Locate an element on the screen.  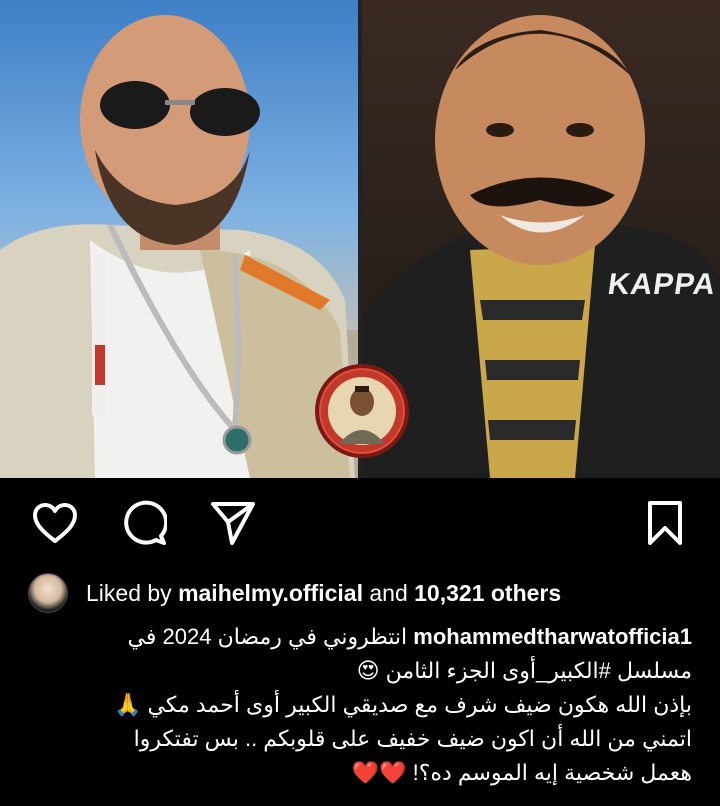
likes-prefix: Liked by is located at coordinates (129, 593).